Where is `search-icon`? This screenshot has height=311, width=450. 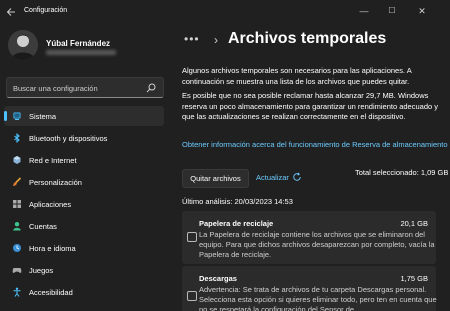
search-icon is located at coordinates (151, 88).